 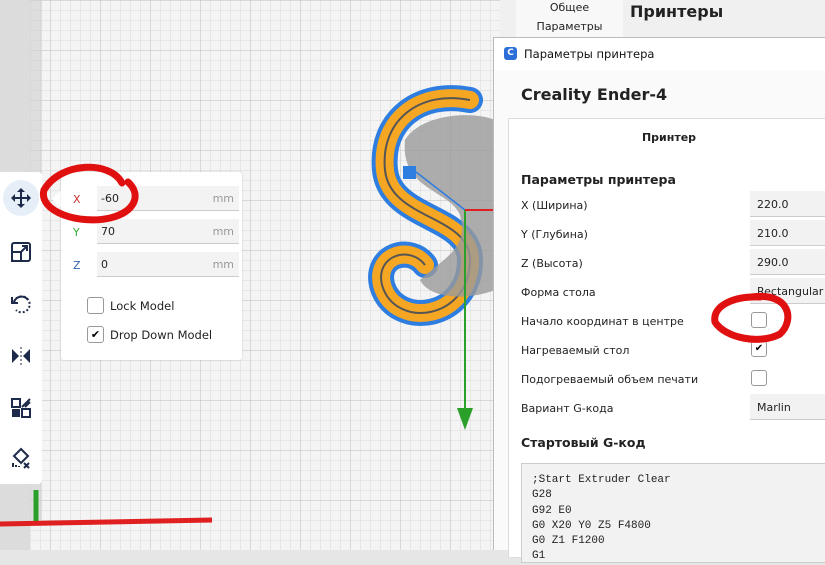 I want to click on mirror-icon, so click(x=21, y=356).